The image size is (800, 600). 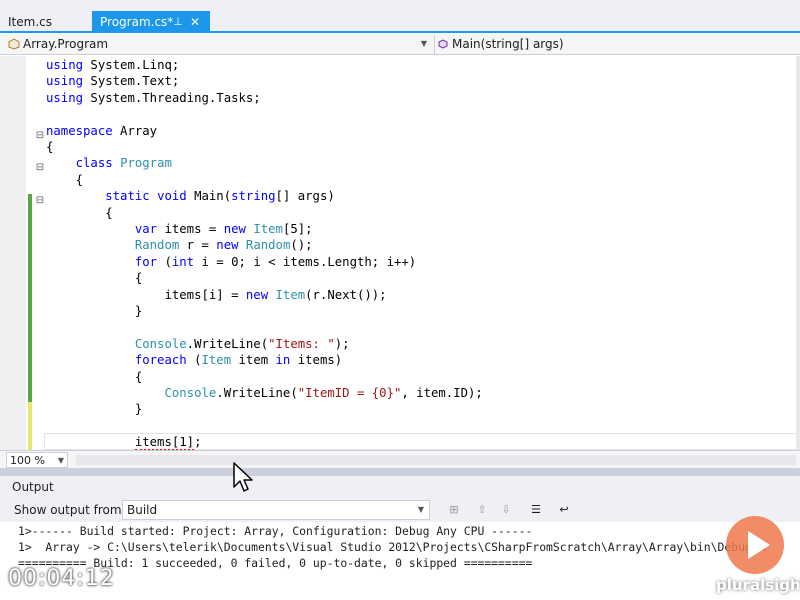 I want to click on code-token: [] args), so click(x=305, y=196).